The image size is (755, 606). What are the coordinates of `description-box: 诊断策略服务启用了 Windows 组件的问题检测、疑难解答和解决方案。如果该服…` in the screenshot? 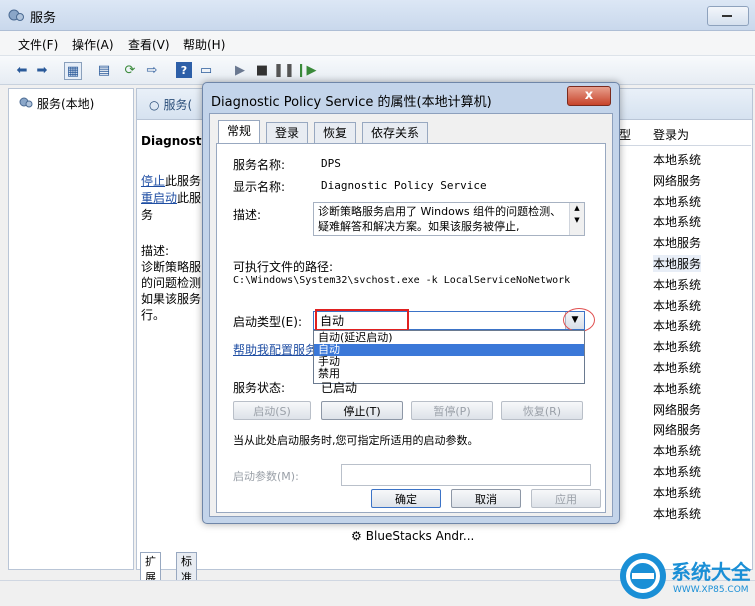 It's located at (449, 219).